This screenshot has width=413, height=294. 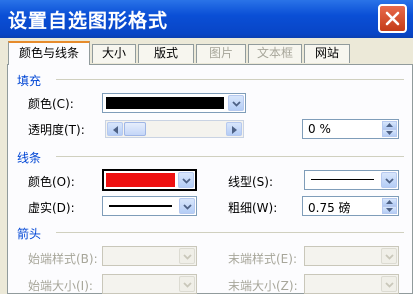 I want to click on close-button, so click(x=392, y=18).